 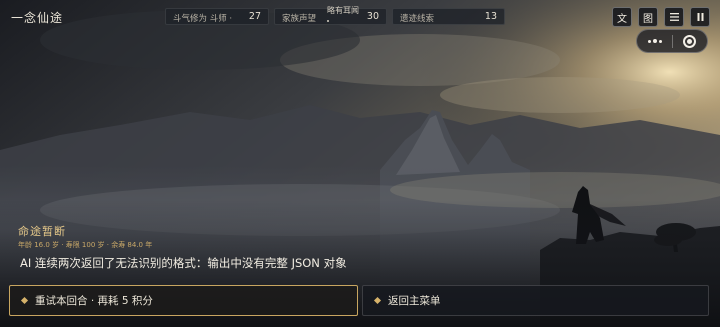 What do you see at coordinates (417, 19) in the screenshot?
I see `stat-label: 遗迹线索` at bounding box center [417, 19].